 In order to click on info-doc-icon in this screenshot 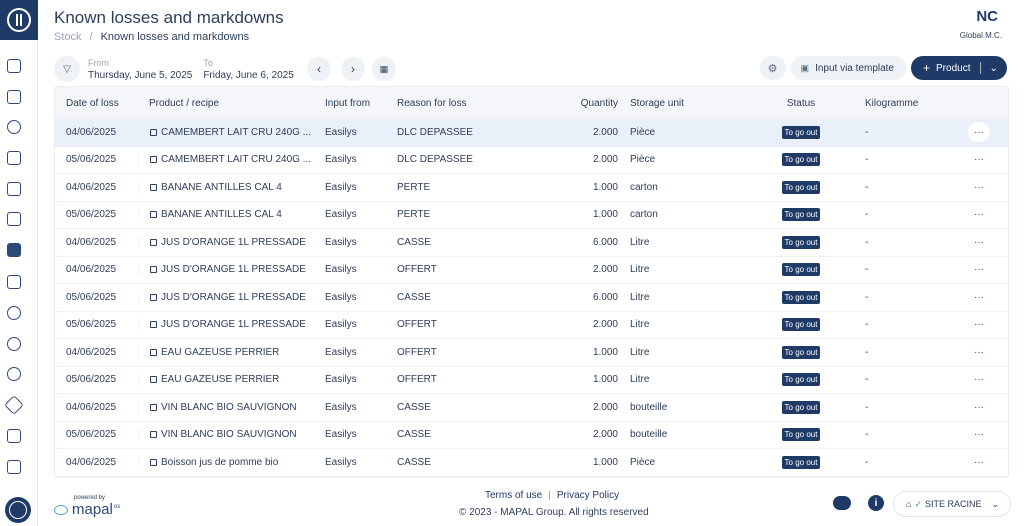, I will do `click(14, 467)`.